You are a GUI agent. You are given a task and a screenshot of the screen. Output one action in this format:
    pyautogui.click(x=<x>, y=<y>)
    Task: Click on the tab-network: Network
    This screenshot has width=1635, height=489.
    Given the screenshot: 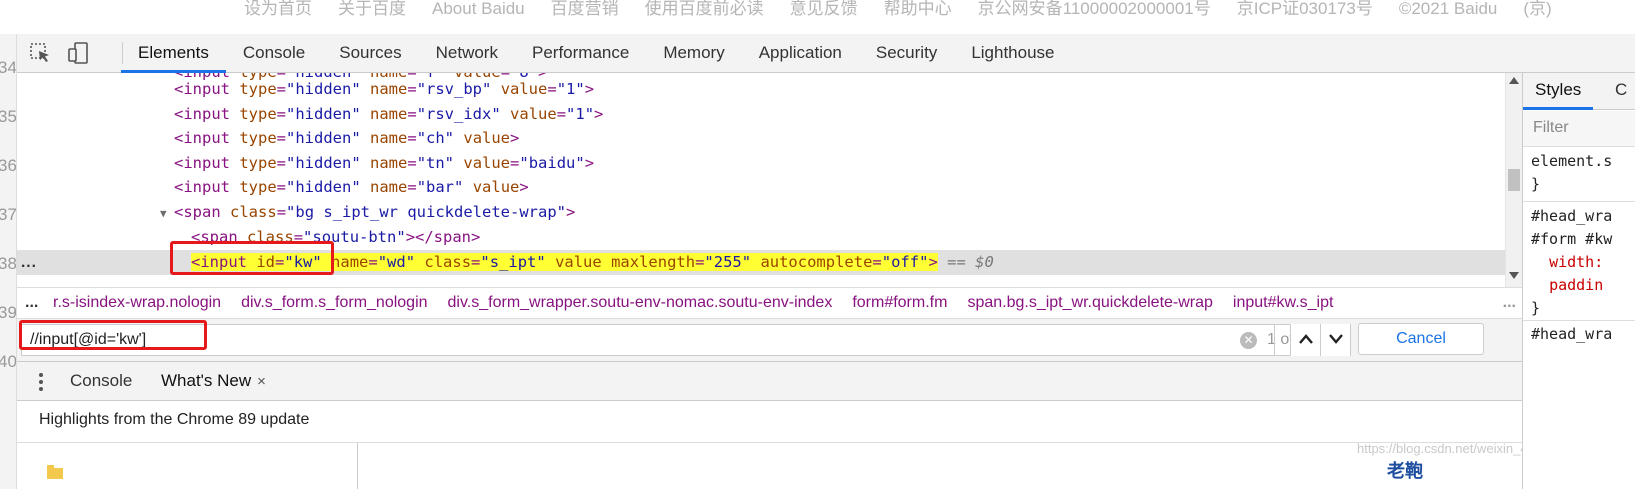 What is the action you would take?
    pyautogui.click(x=467, y=53)
    